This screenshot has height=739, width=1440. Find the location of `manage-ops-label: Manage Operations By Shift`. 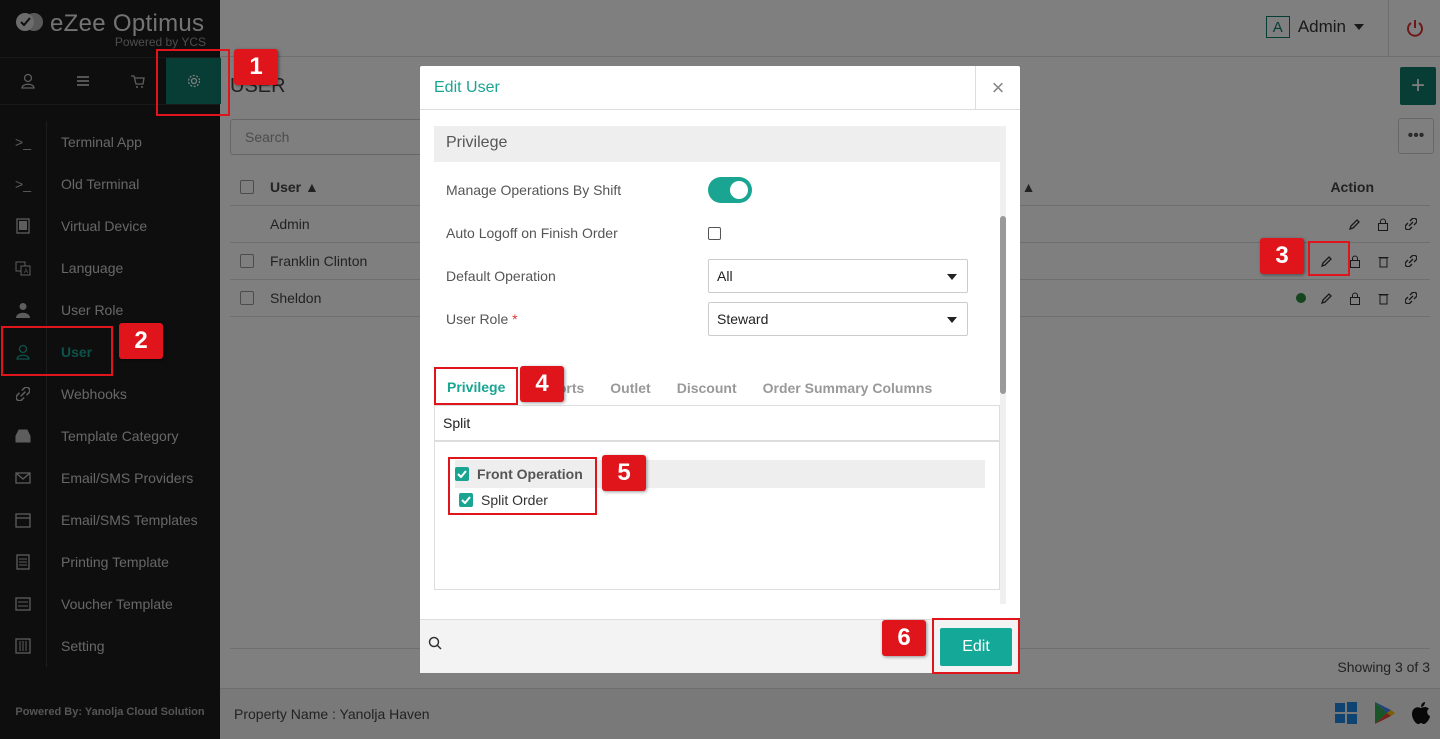

manage-ops-label: Manage Operations By Shift is located at coordinates (534, 190).